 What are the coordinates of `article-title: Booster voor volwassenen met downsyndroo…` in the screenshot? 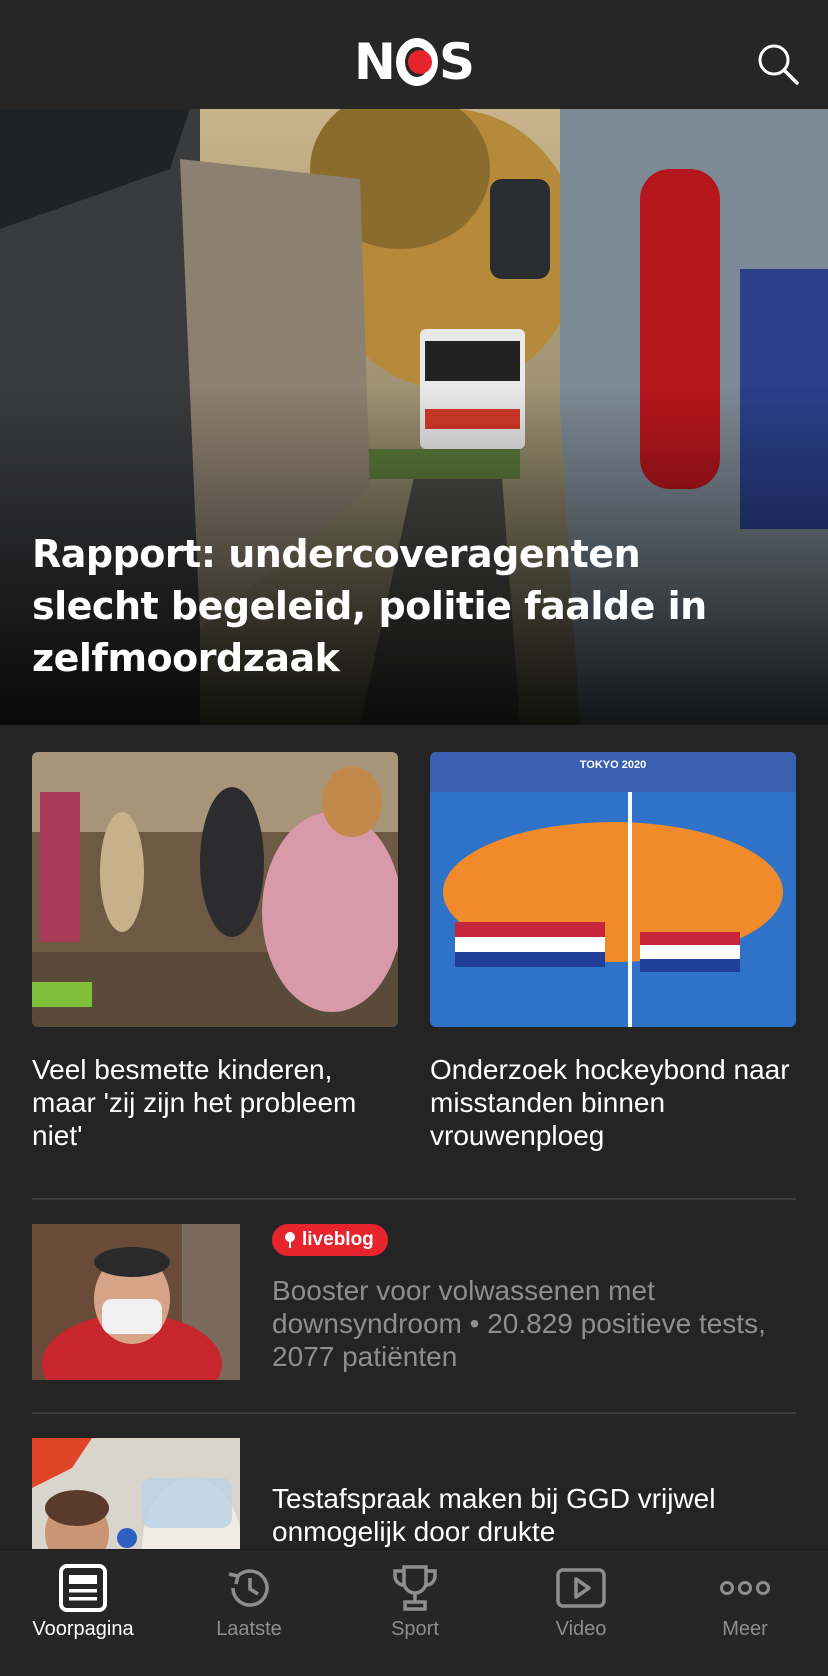 It's located at (534, 1323).